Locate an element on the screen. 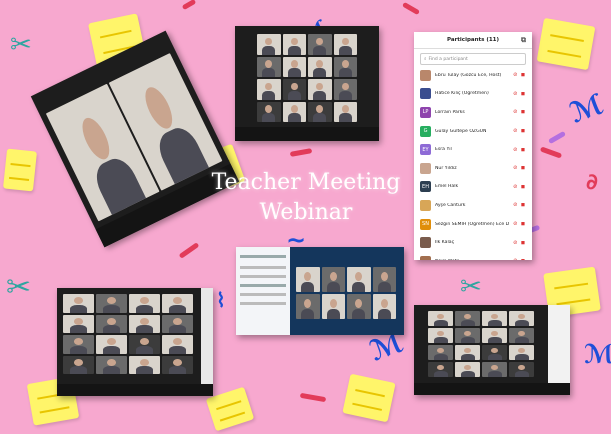 Image resolution: width=611 pixels, height=434 pixels. participants-panel-header: Participants (11) ⧉ is located at coordinates (473, 40).